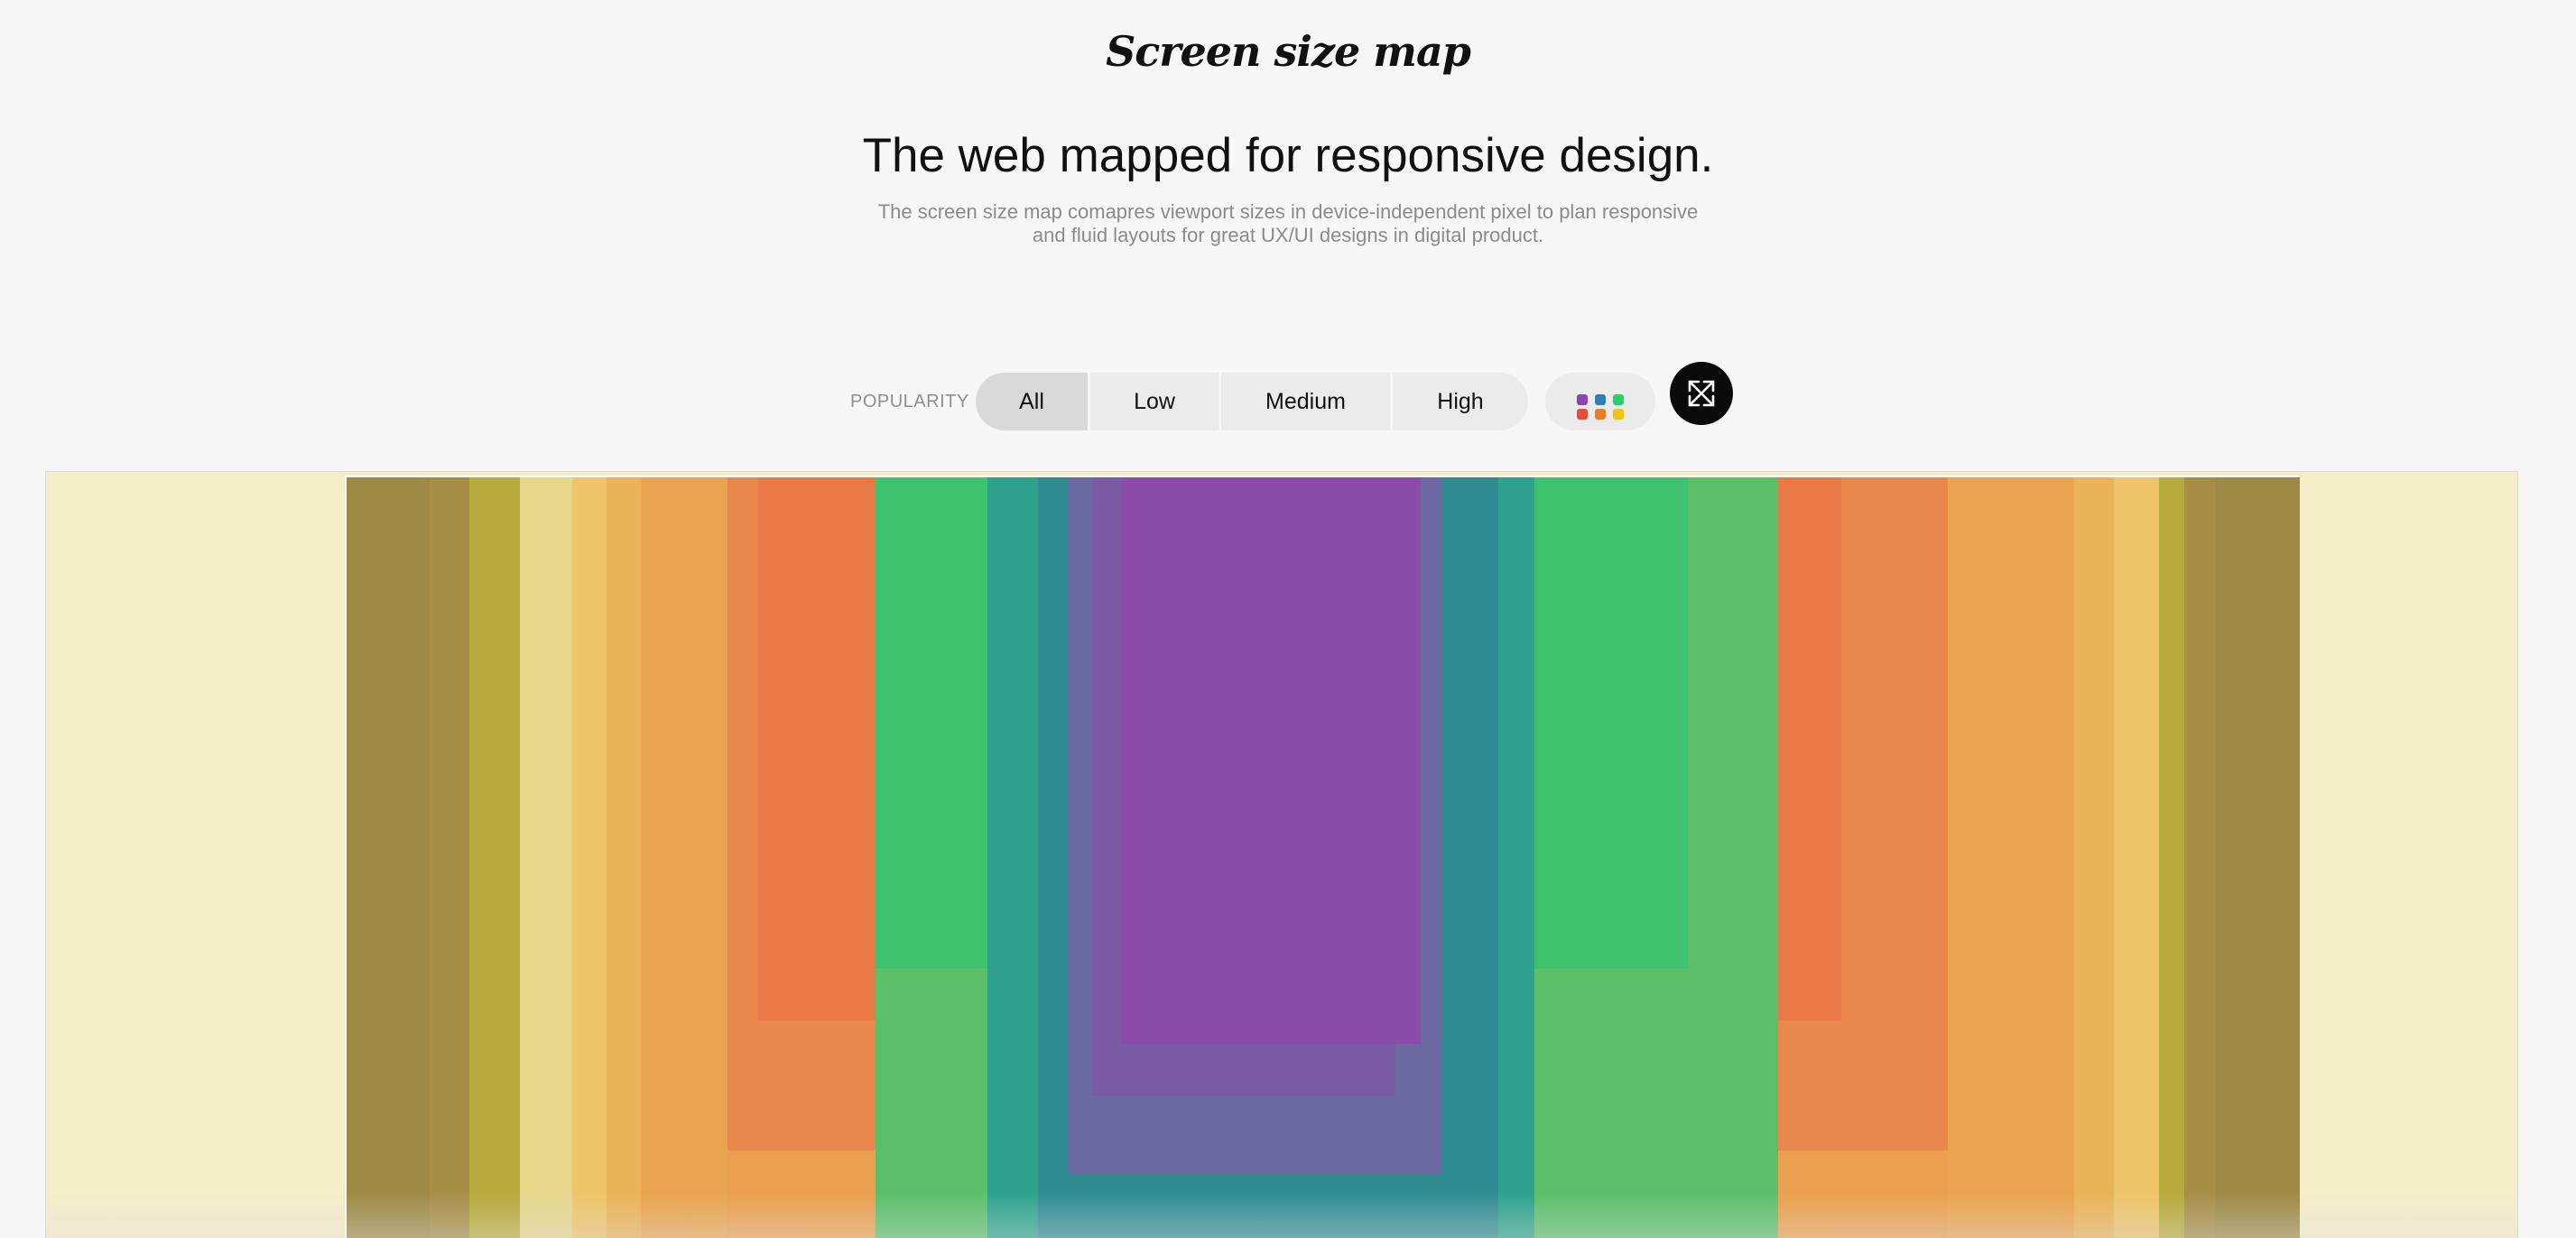  I want to click on palette-dot-orange, so click(1600, 415).